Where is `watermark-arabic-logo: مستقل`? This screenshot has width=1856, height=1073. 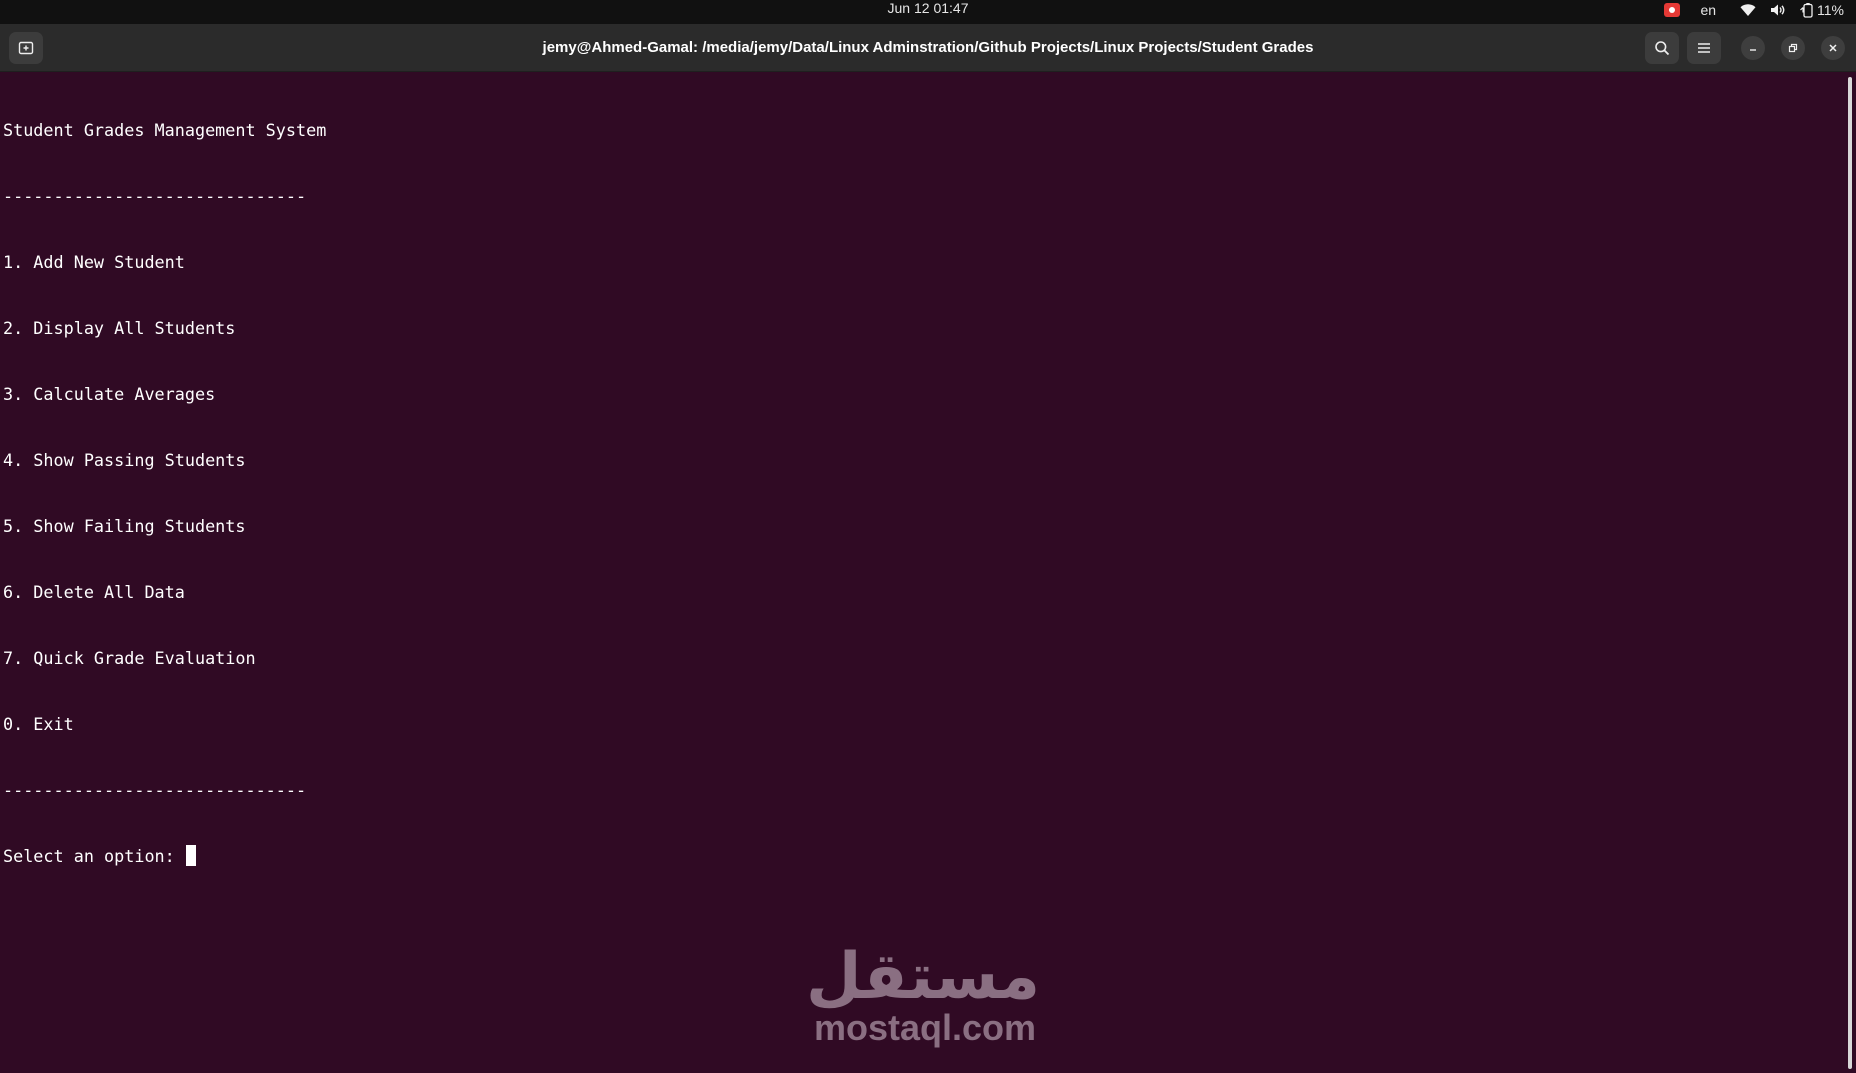
watermark-arabic-logo: مستقل is located at coordinates (922, 977).